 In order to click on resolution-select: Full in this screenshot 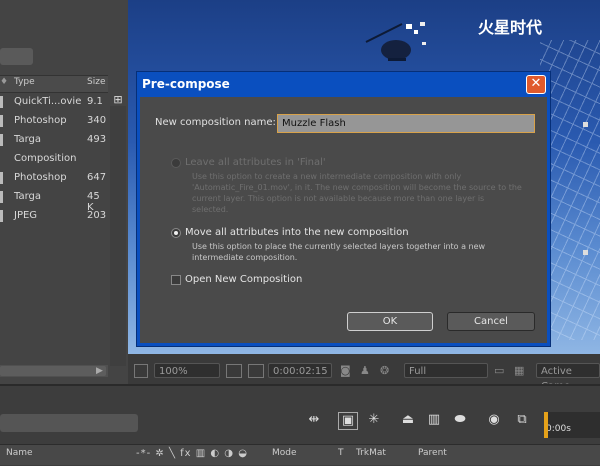, I will do `click(446, 370)`.